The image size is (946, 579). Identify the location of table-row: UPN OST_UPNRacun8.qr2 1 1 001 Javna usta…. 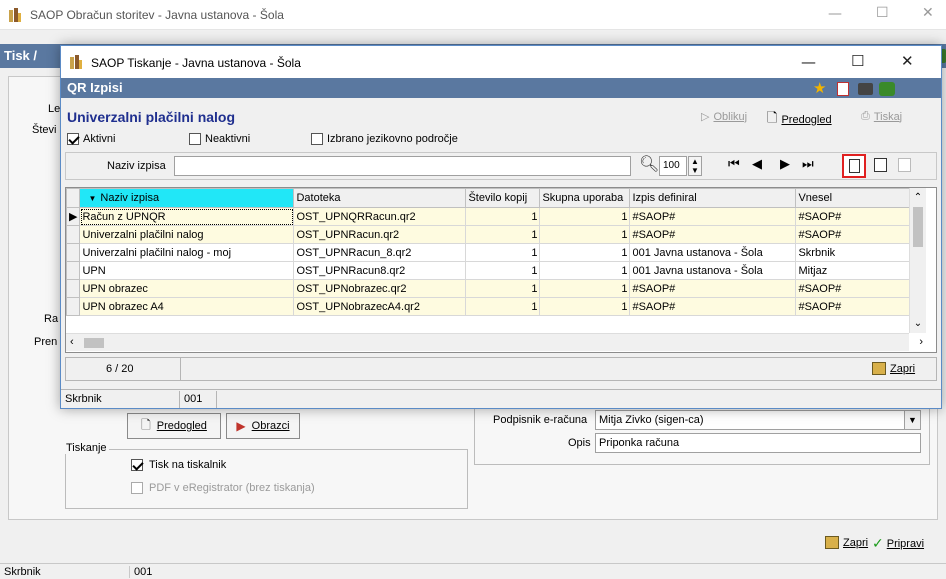
(489, 270).